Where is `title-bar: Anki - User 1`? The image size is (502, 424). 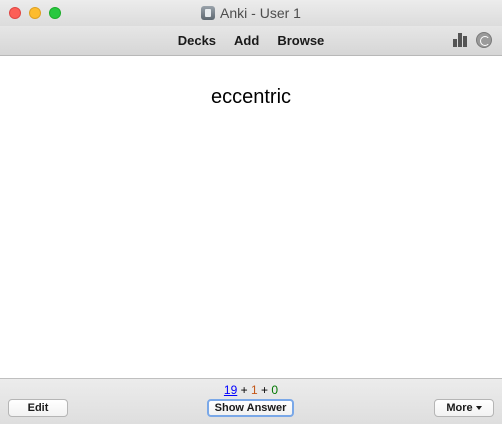
title-bar: Anki - User 1 is located at coordinates (251, 13).